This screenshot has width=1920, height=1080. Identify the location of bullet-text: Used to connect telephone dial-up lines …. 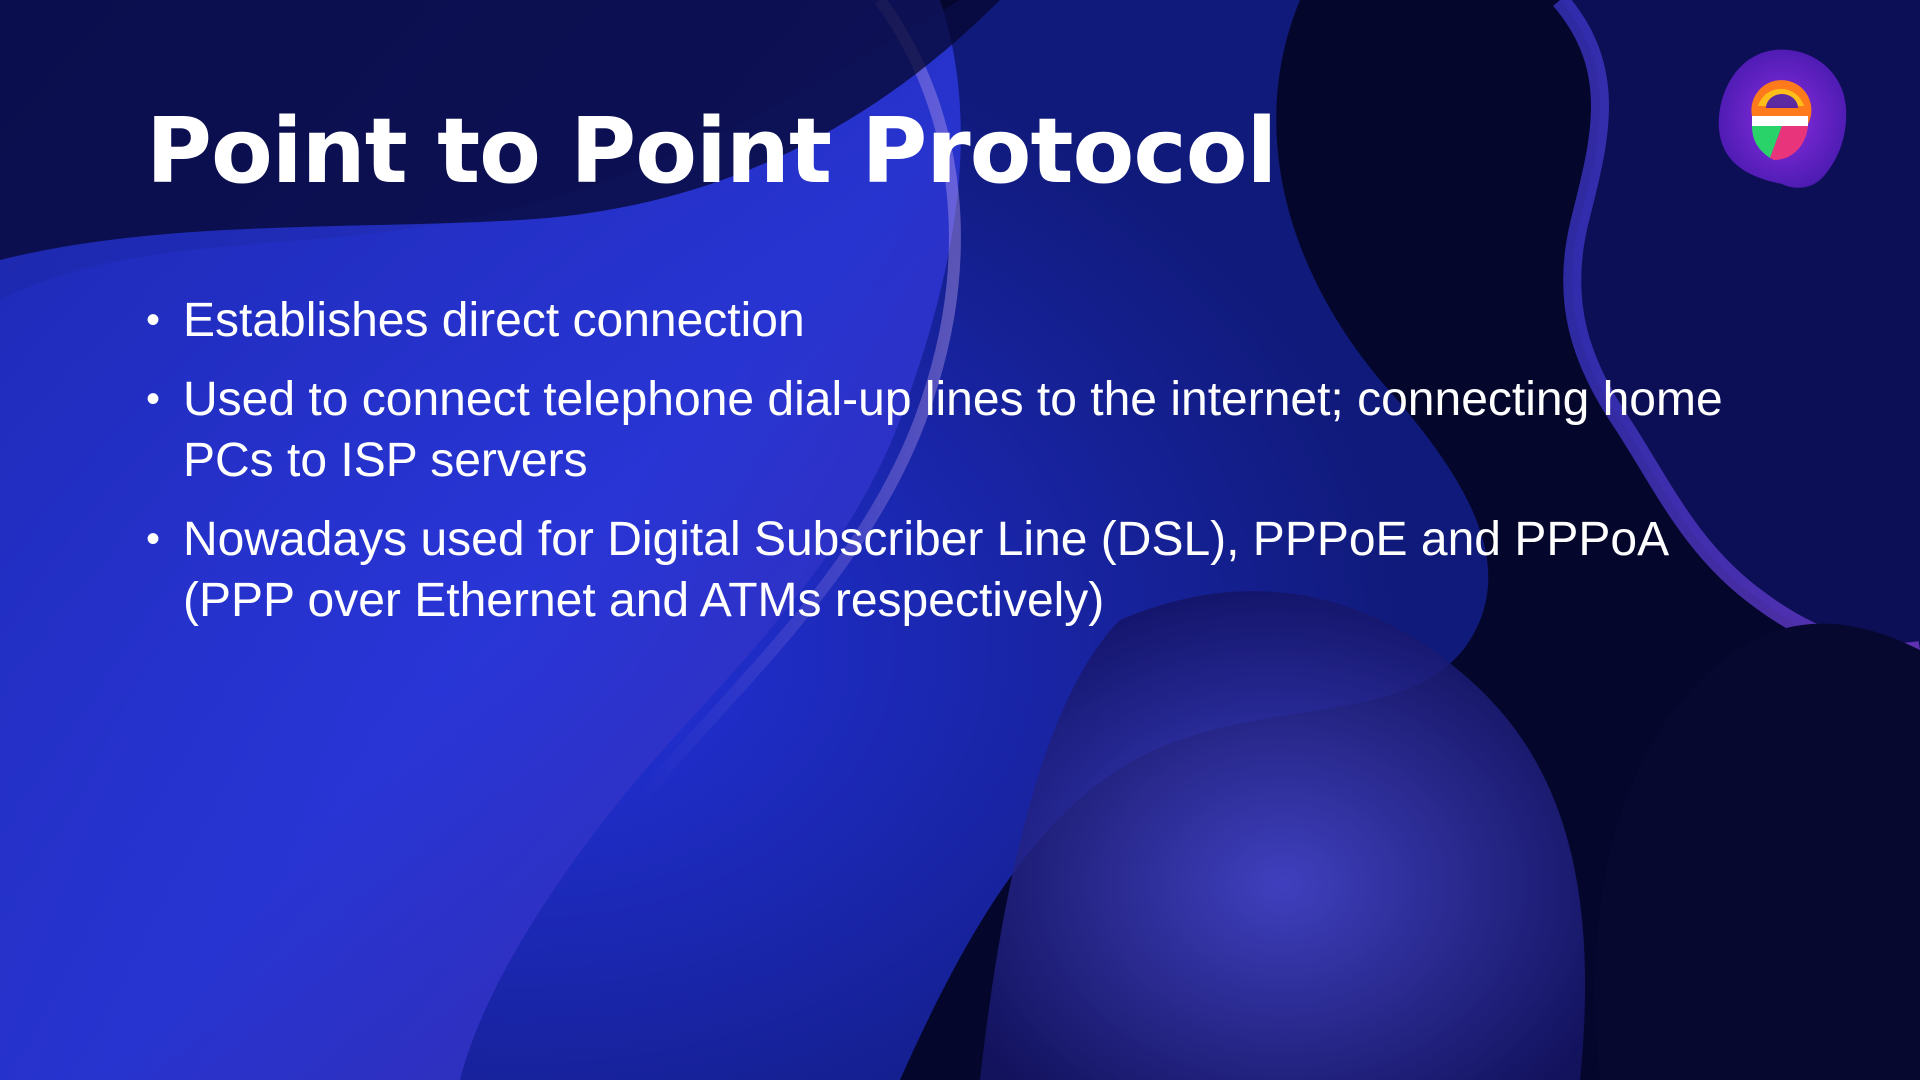
(953, 430).